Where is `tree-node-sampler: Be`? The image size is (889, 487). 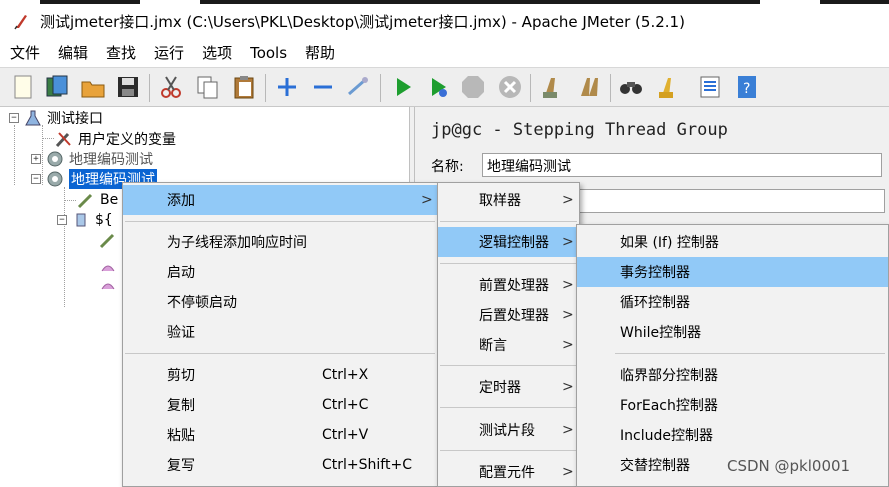
tree-node-sampler: Be is located at coordinates (97, 200).